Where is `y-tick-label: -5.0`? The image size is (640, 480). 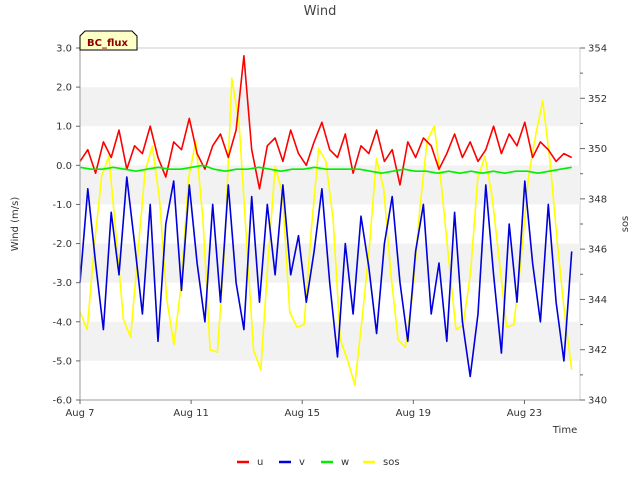
y-tick-label: -5.0 is located at coordinates (62, 361).